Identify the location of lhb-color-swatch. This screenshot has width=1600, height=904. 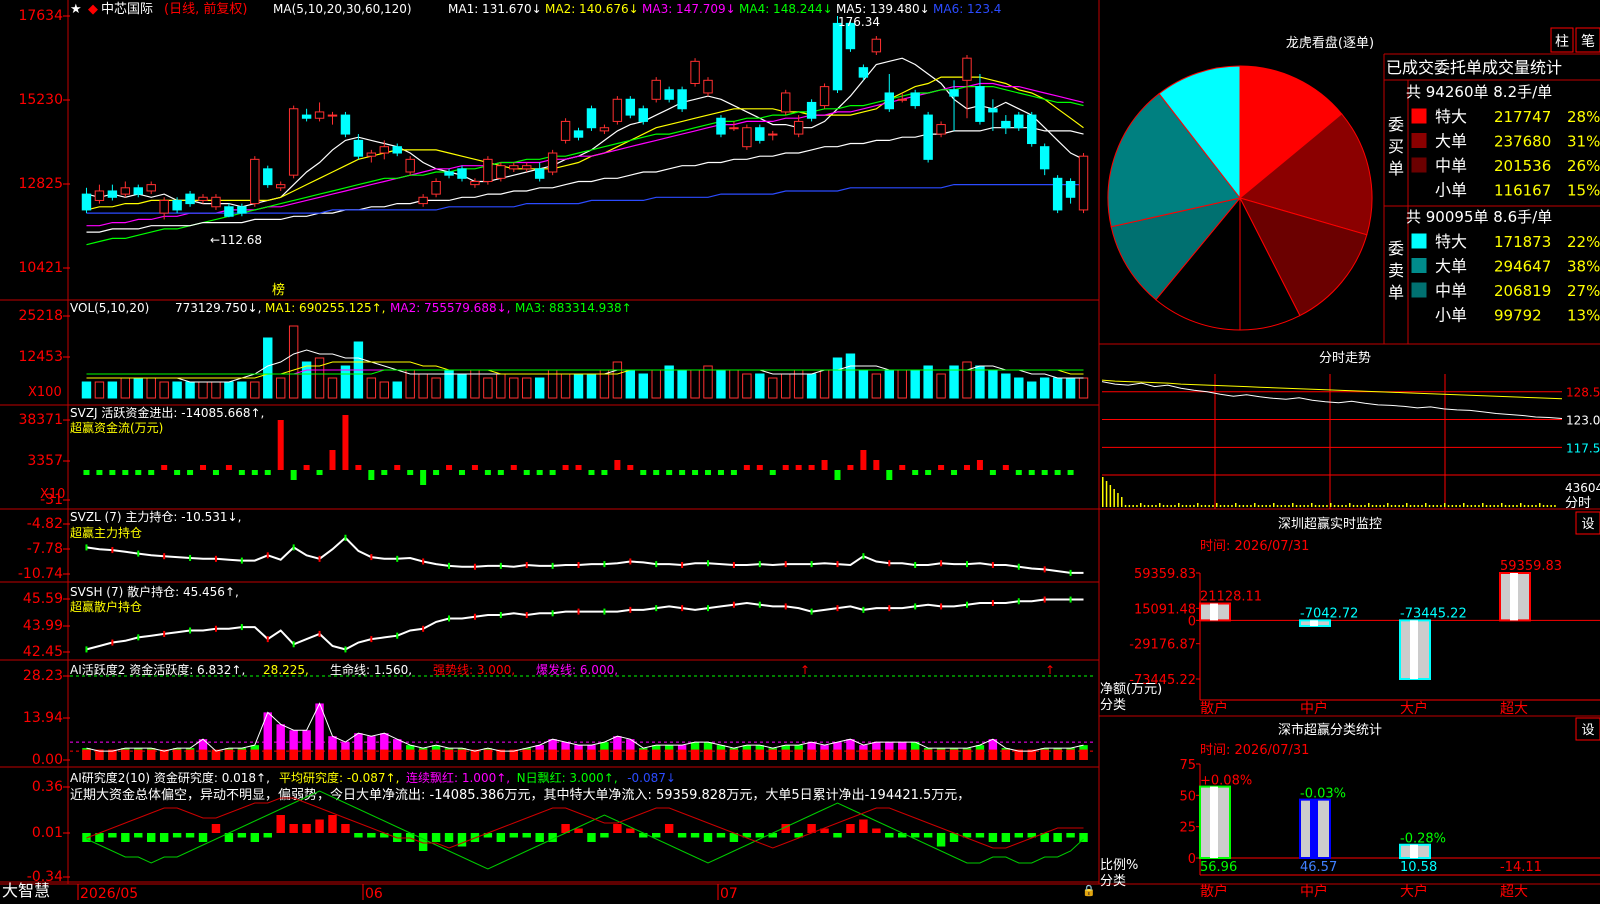
(1419, 189).